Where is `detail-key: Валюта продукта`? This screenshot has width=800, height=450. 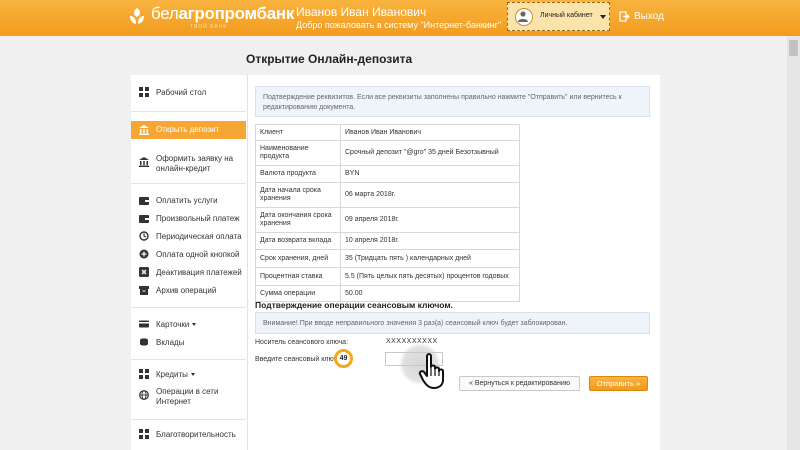
detail-key: Валюта продукта is located at coordinates (298, 174).